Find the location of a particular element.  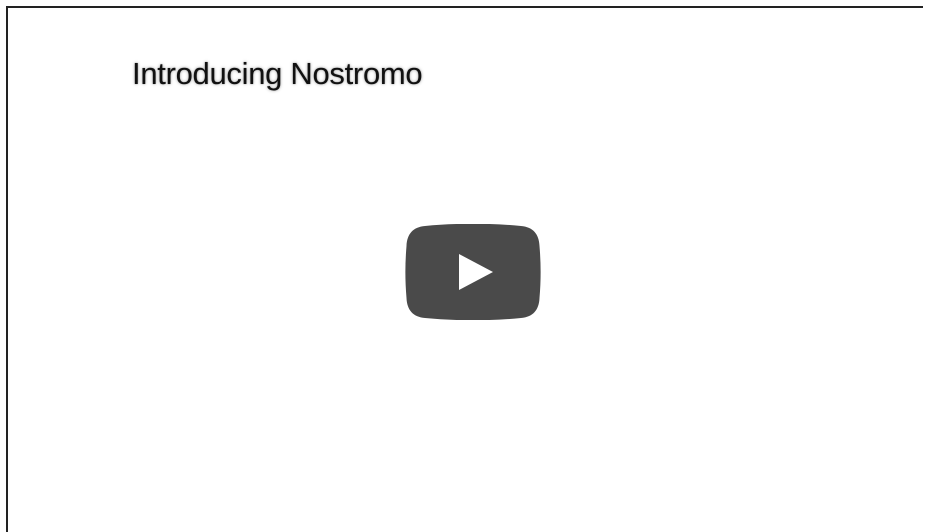

video-title: Introducing Nostromo is located at coordinates (277, 74).